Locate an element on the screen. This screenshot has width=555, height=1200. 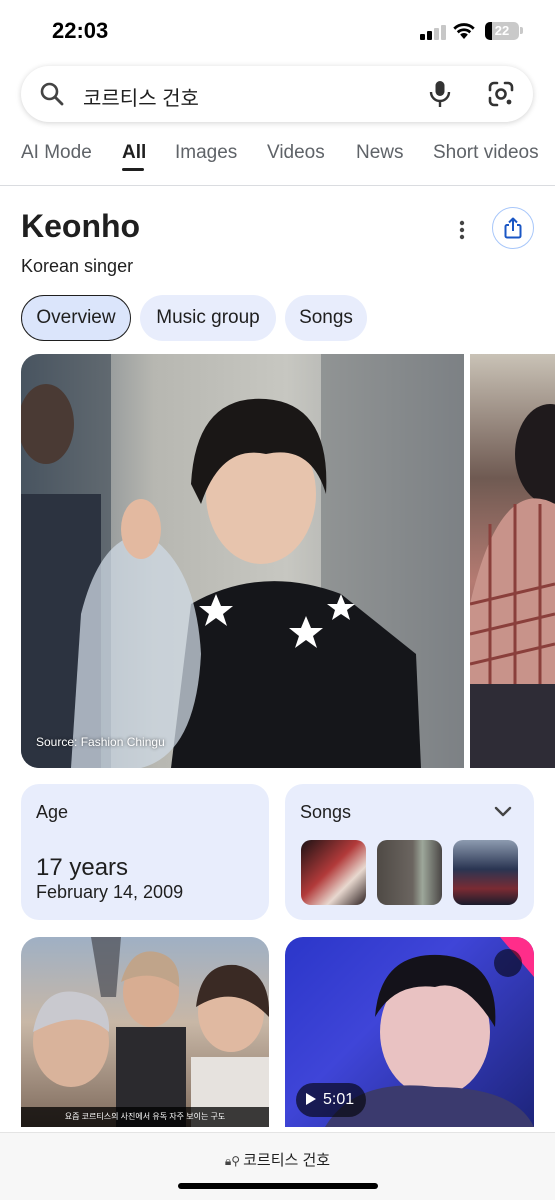
status-bar: 22:03 22 is located at coordinates (277, 31).